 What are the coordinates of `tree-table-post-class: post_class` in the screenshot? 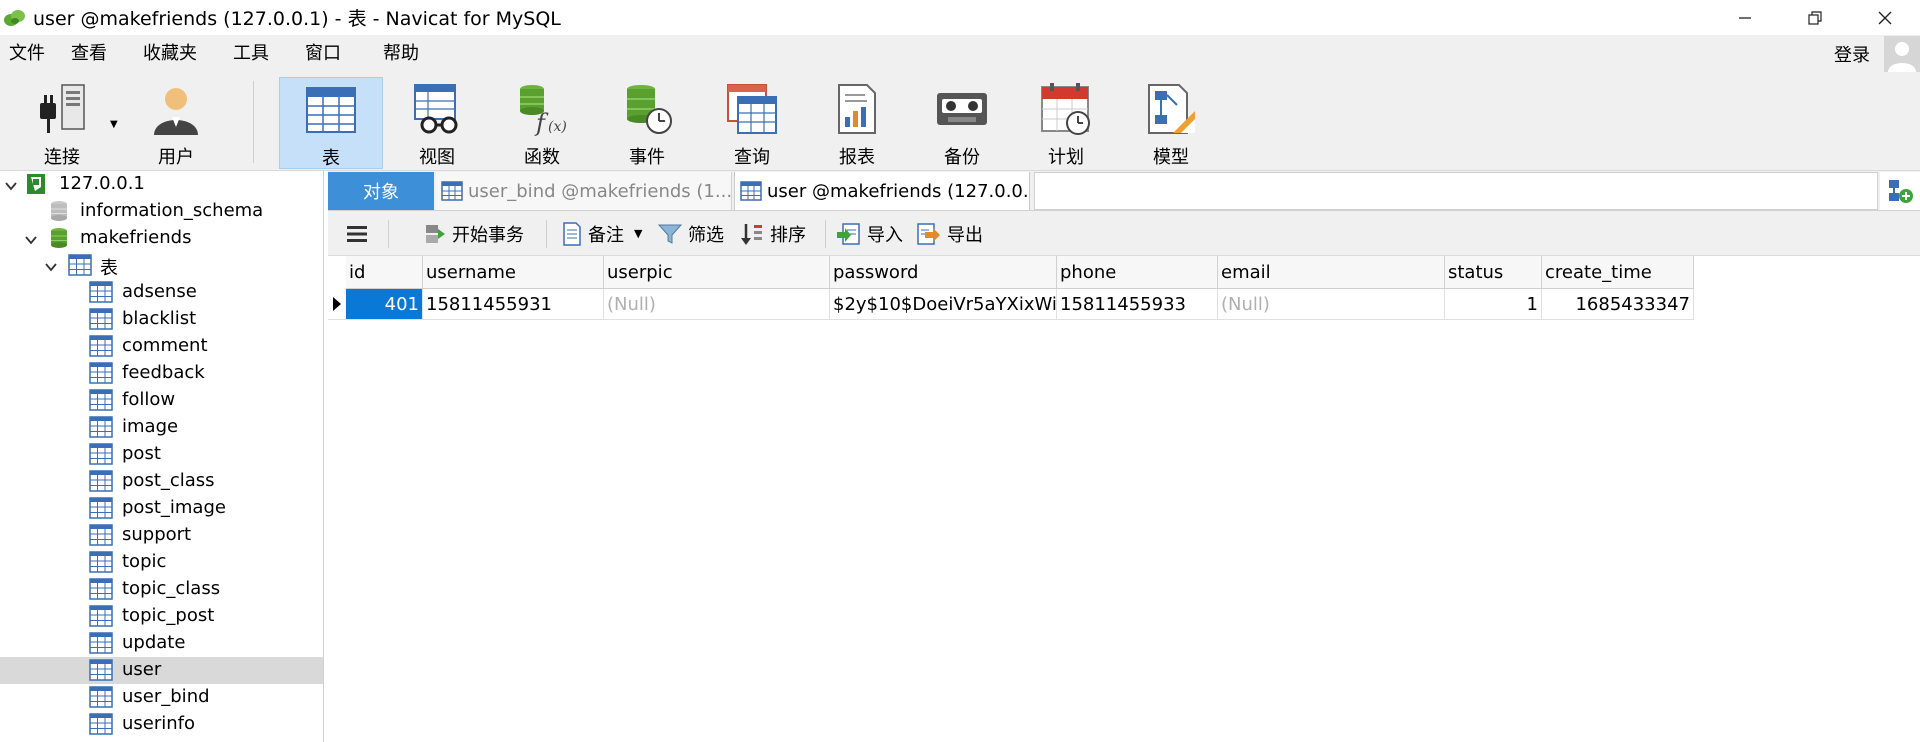 It's located at (161, 481).